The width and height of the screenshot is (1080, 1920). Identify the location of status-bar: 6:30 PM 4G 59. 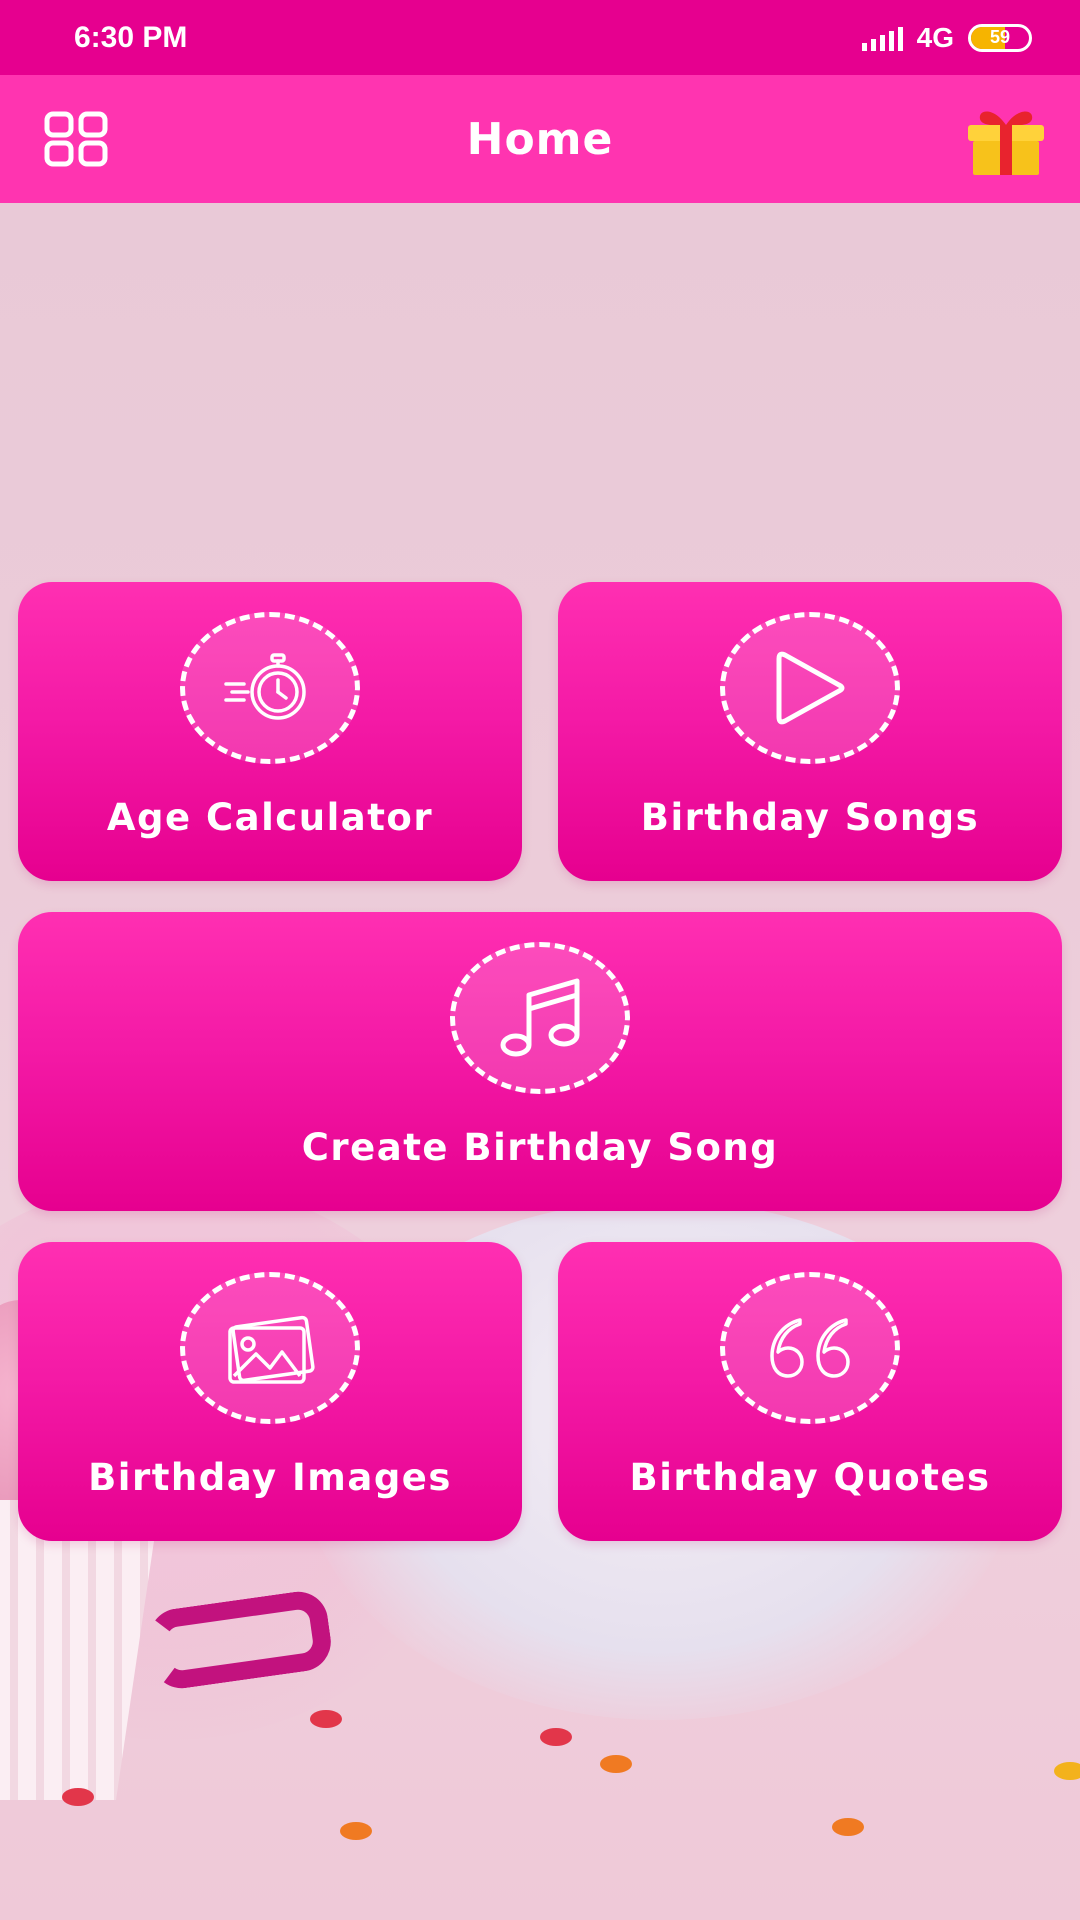
(540, 37).